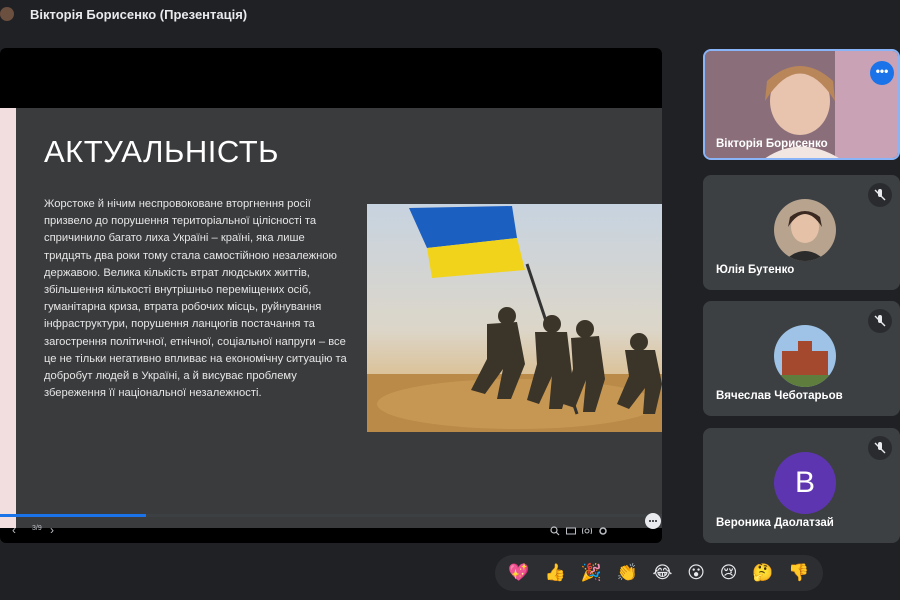 The height and width of the screenshot is (600, 900). Describe the element at coordinates (555, 529) in the screenshot. I see `zoom-icon` at that location.